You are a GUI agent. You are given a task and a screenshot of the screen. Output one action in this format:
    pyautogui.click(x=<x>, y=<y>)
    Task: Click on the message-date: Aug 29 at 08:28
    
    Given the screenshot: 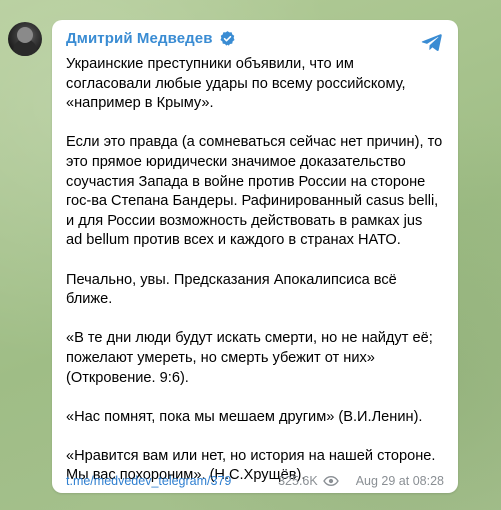 What is the action you would take?
    pyautogui.click(x=399, y=481)
    